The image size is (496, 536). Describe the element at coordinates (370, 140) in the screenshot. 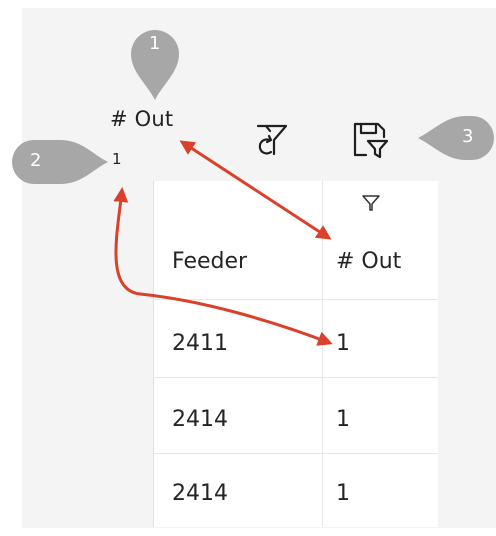

I see `save-filter-icon` at that location.